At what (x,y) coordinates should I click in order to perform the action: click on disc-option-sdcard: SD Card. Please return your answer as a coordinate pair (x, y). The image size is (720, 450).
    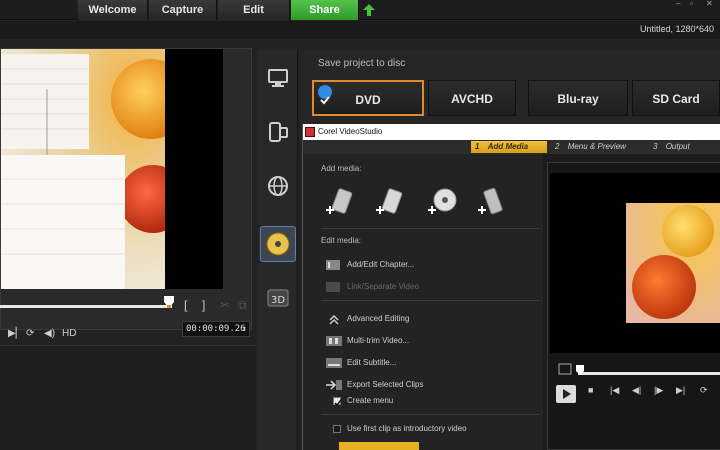
    Looking at the image, I should click on (676, 98).